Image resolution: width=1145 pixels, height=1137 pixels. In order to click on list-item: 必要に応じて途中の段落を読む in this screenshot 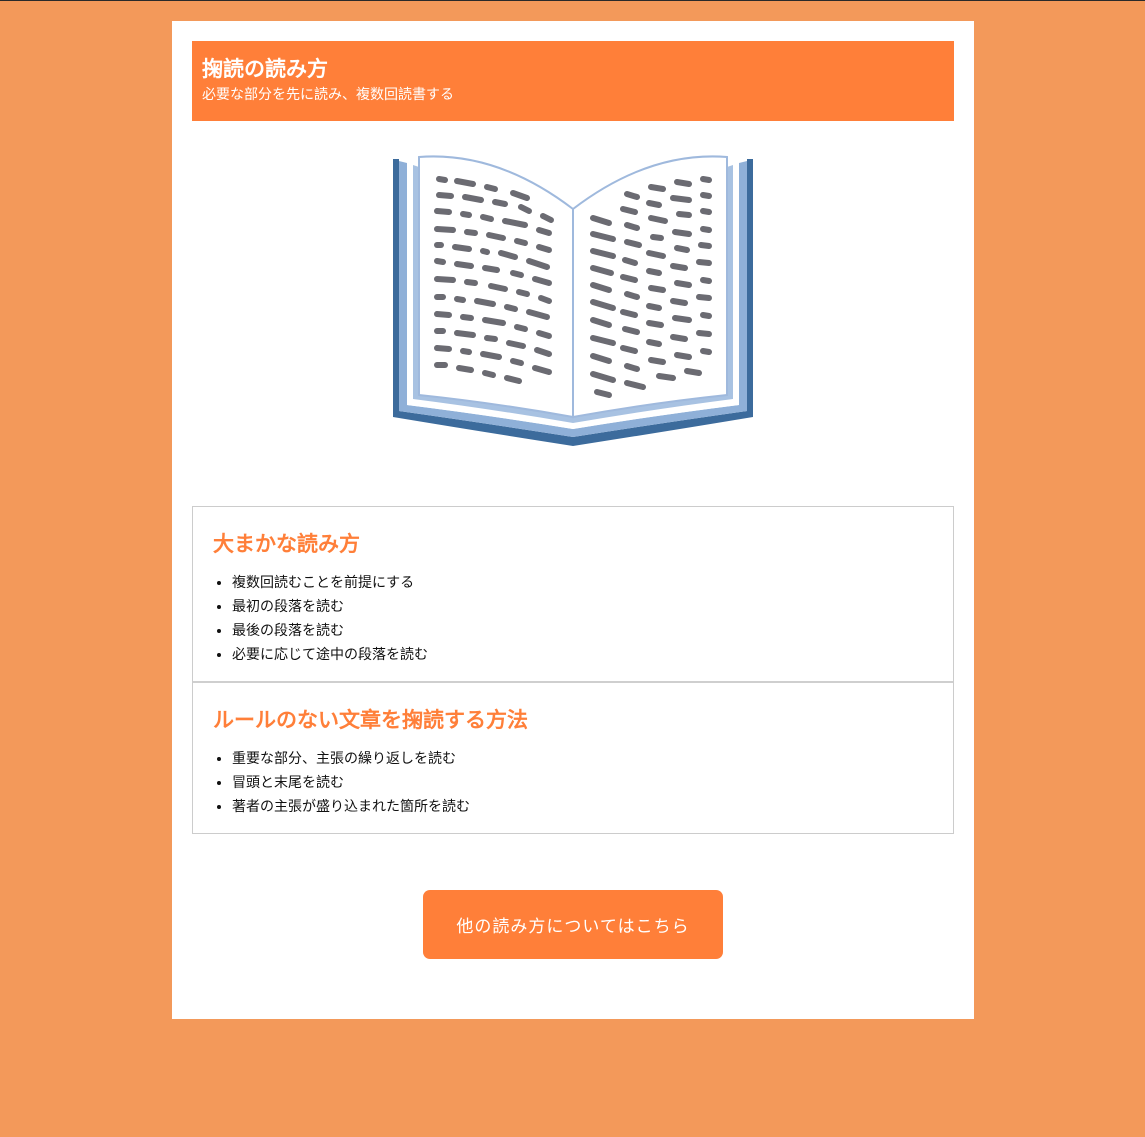, I will do `click(582, 655)`.